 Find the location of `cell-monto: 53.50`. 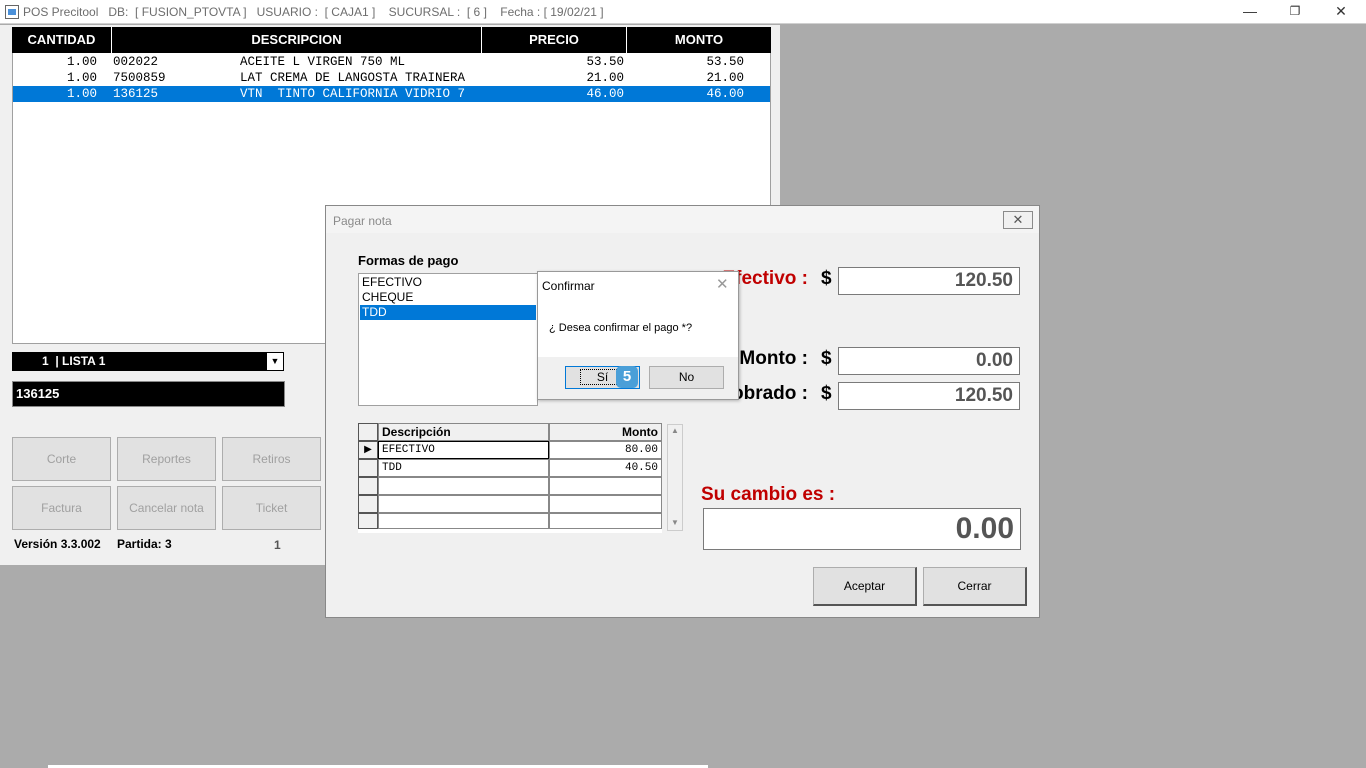

cell-monto: 53.50 is located at coordinates (725, 62).